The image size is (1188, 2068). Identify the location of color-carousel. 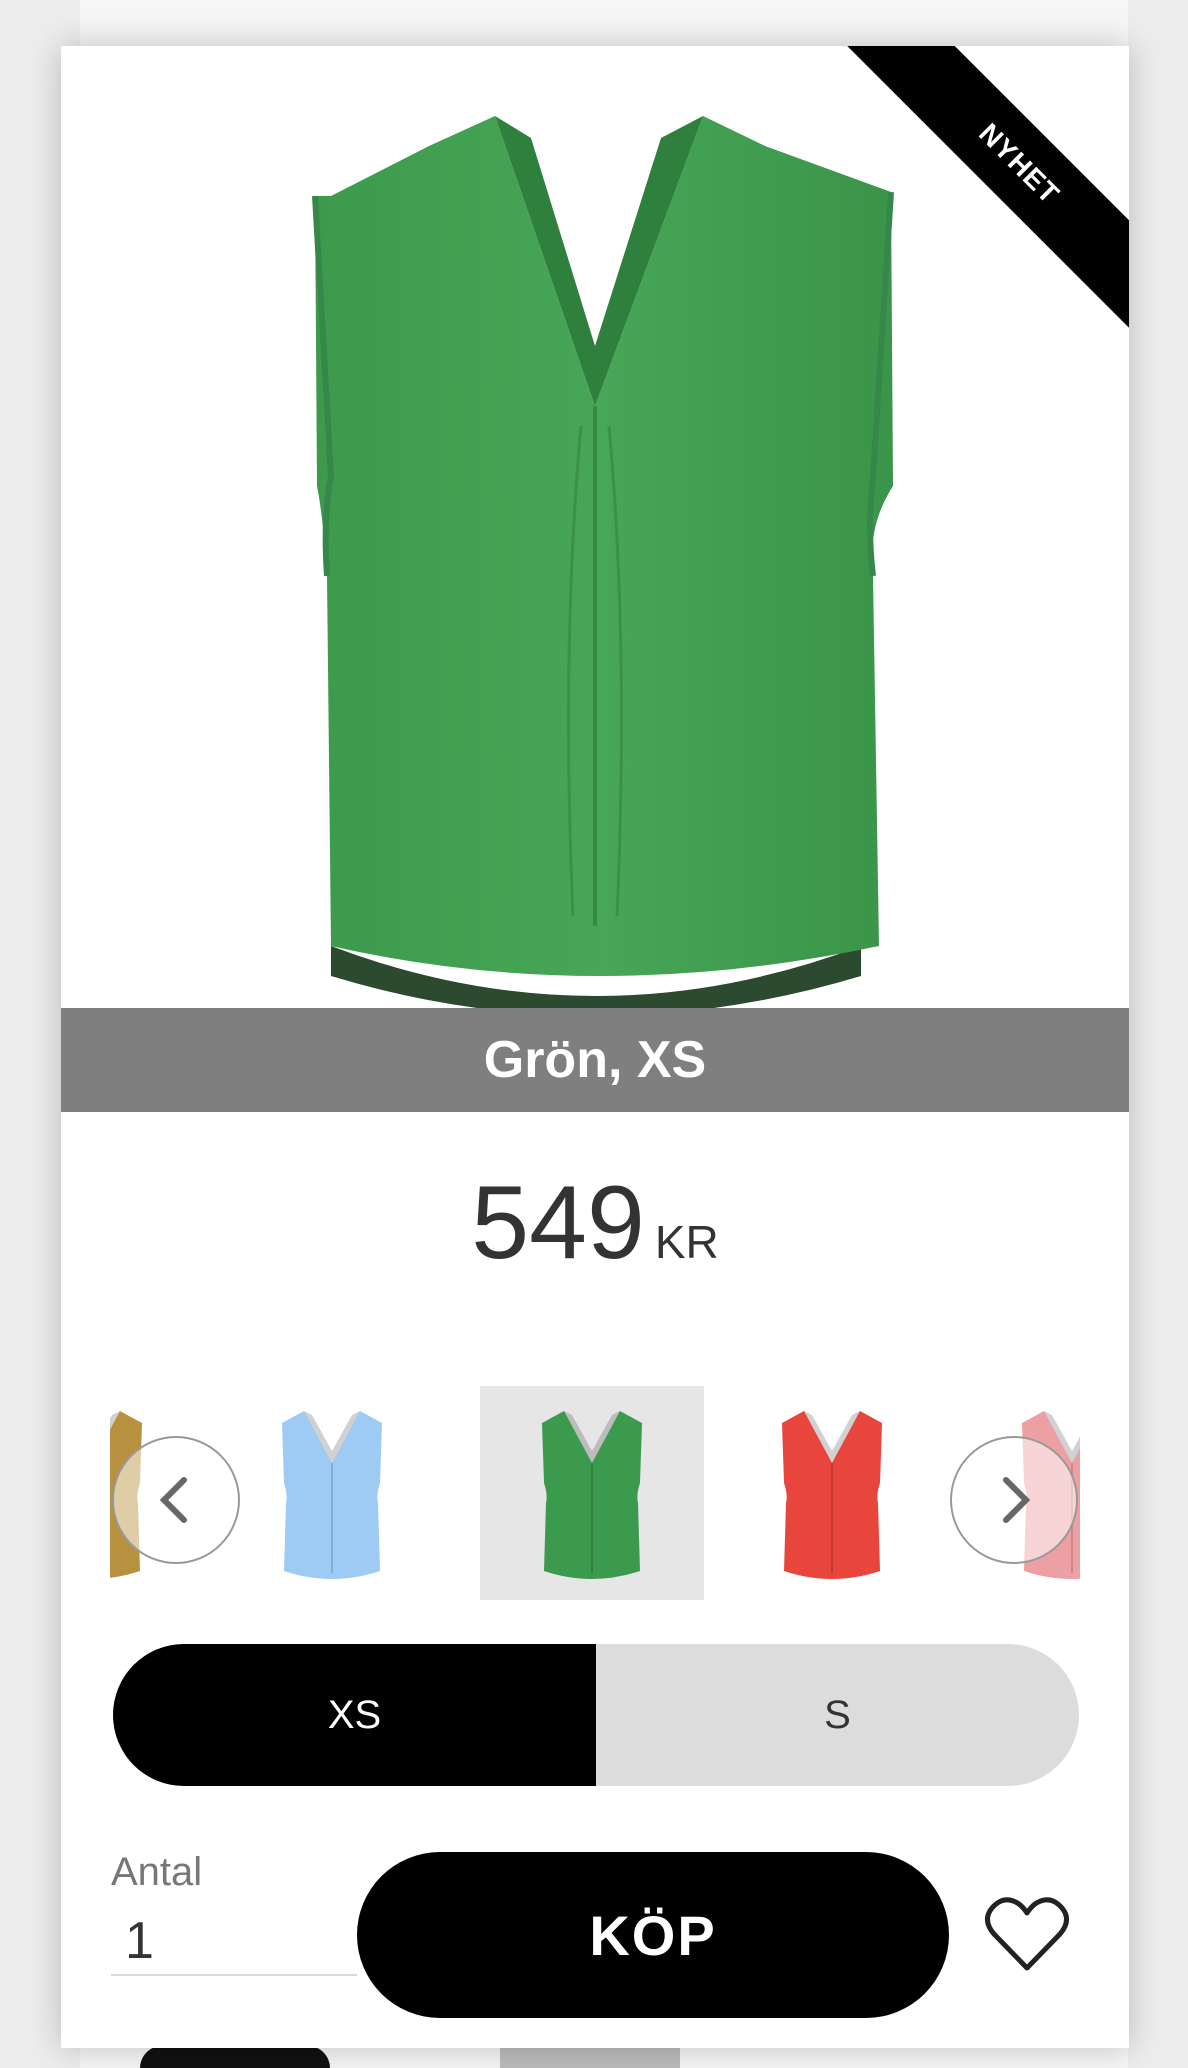
(595, 1493).